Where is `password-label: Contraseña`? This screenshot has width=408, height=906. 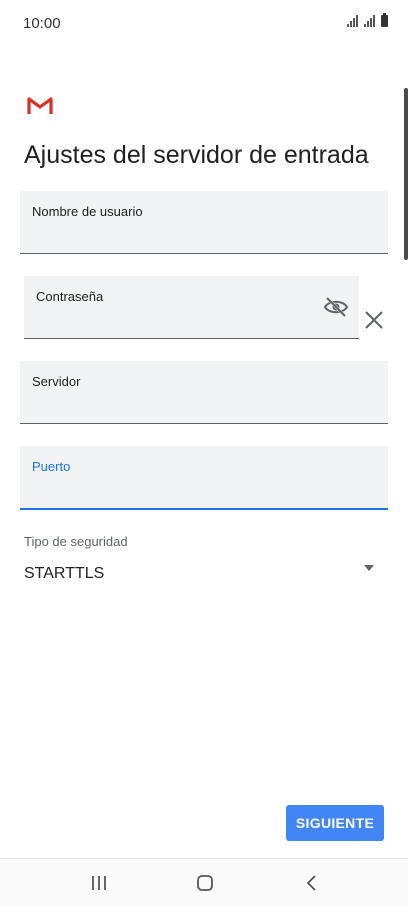
password-label: Contraseña is located at coordinates (70, 296).